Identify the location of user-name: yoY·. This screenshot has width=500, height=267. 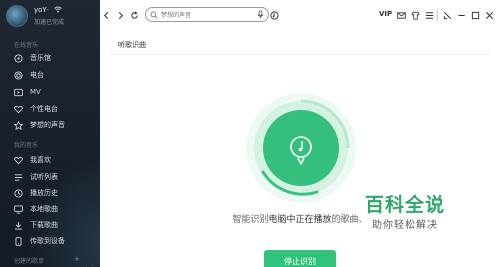
(41, 10).